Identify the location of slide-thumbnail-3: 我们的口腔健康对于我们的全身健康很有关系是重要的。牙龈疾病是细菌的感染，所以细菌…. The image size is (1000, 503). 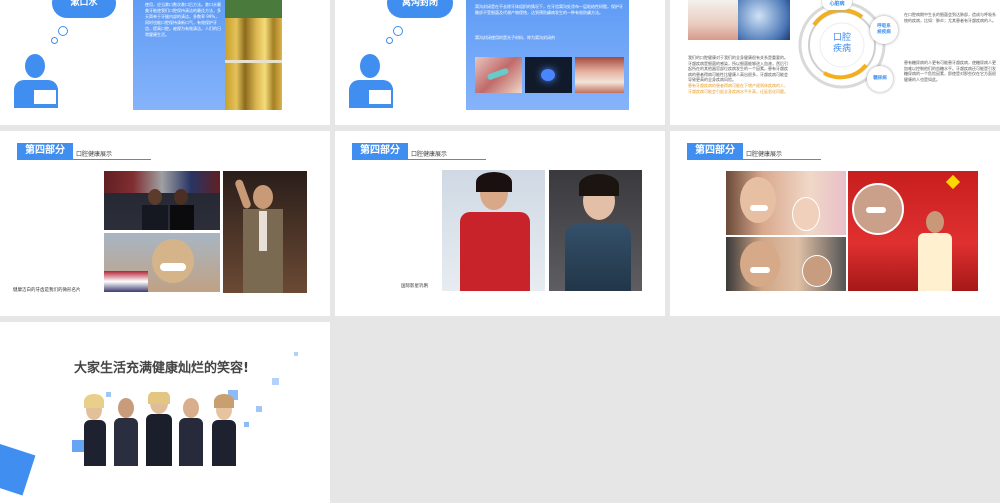
(835, 62).